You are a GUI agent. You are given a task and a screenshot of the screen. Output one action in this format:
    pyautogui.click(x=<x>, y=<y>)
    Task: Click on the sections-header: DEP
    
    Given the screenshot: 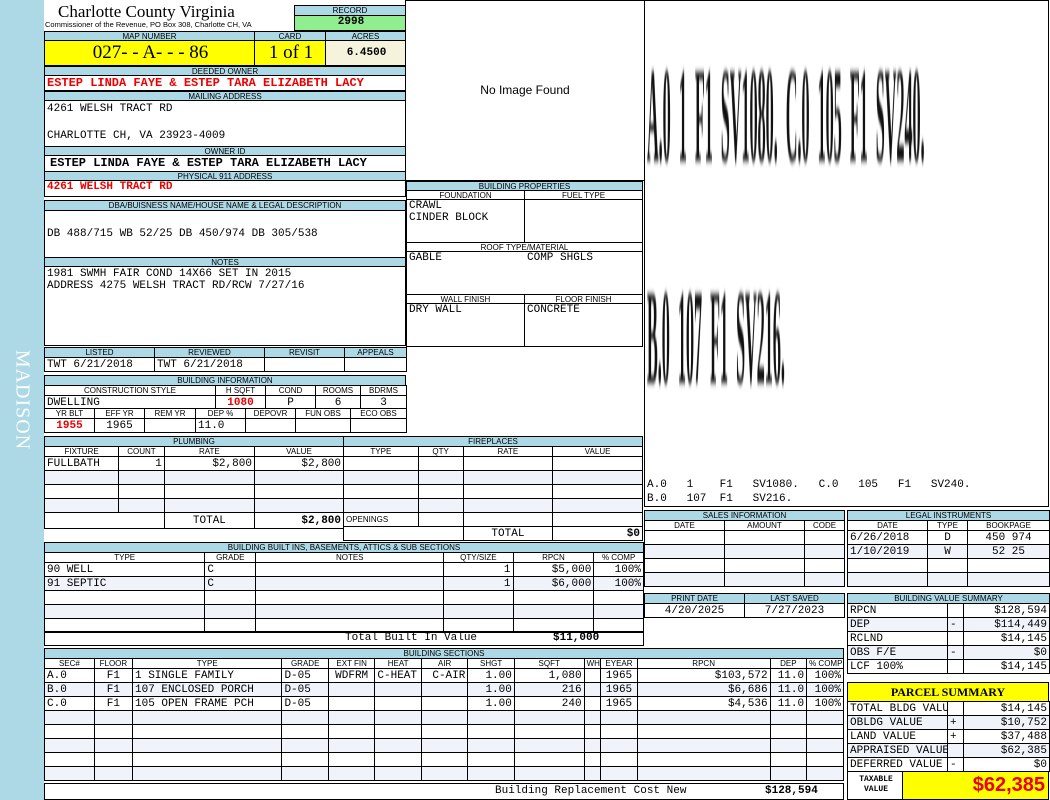 What is the action you would take?
    pyautogui.click(x=788, y=663)
    